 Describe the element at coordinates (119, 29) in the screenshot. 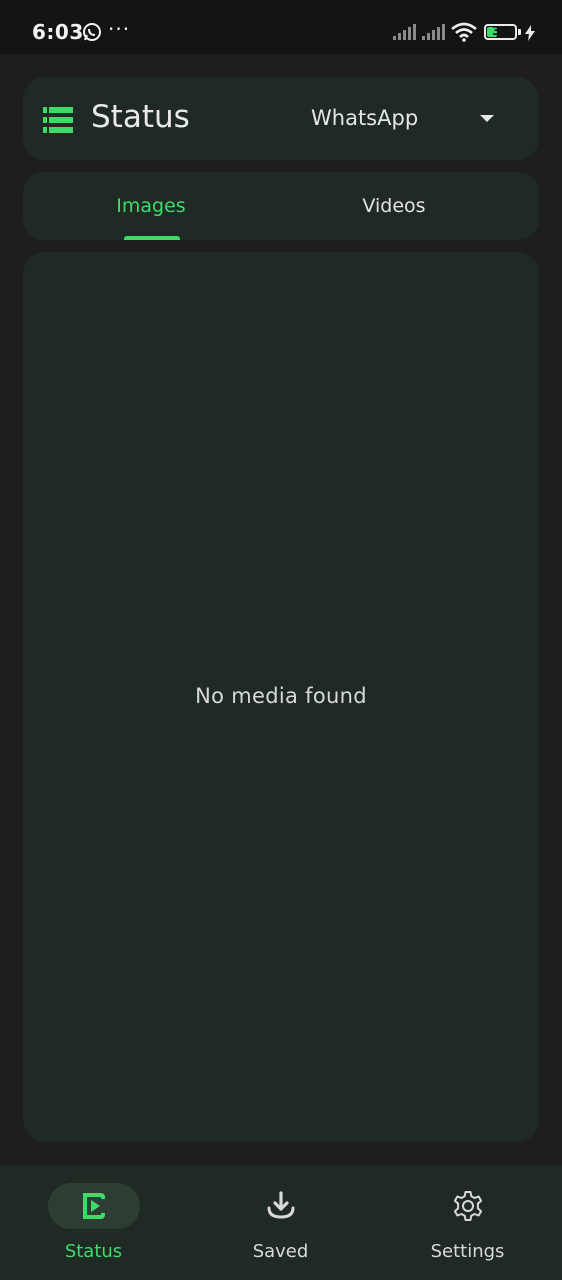

I see `more-notifications-icon: ···` at that location.